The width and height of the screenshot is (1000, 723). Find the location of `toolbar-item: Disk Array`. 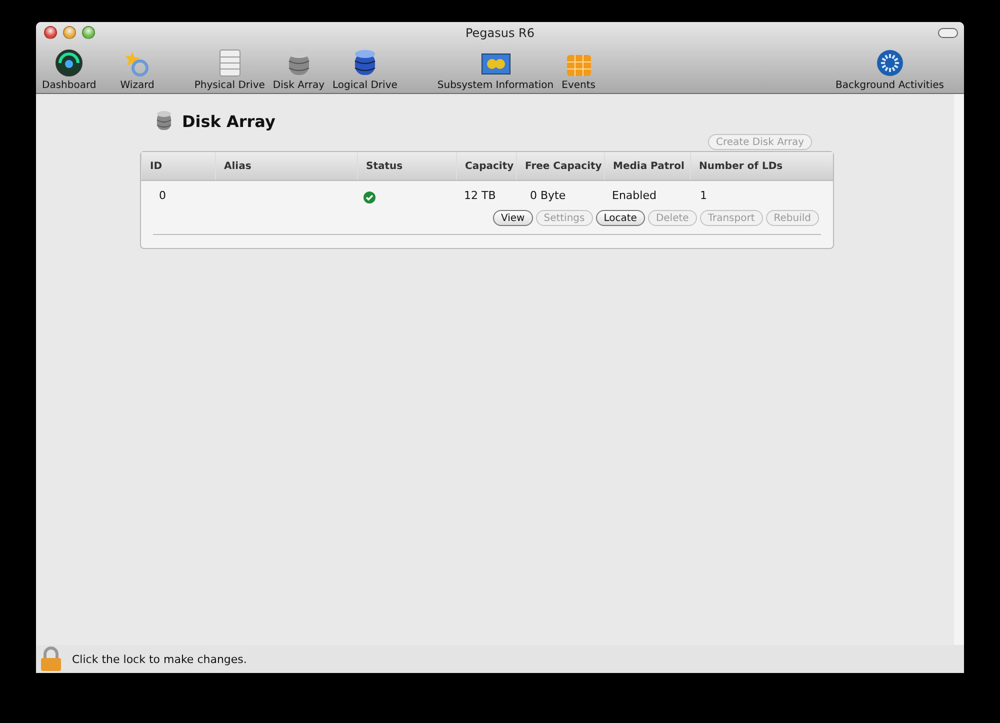

toolbar-item: Disk Array is located at coordinates (298, 70).